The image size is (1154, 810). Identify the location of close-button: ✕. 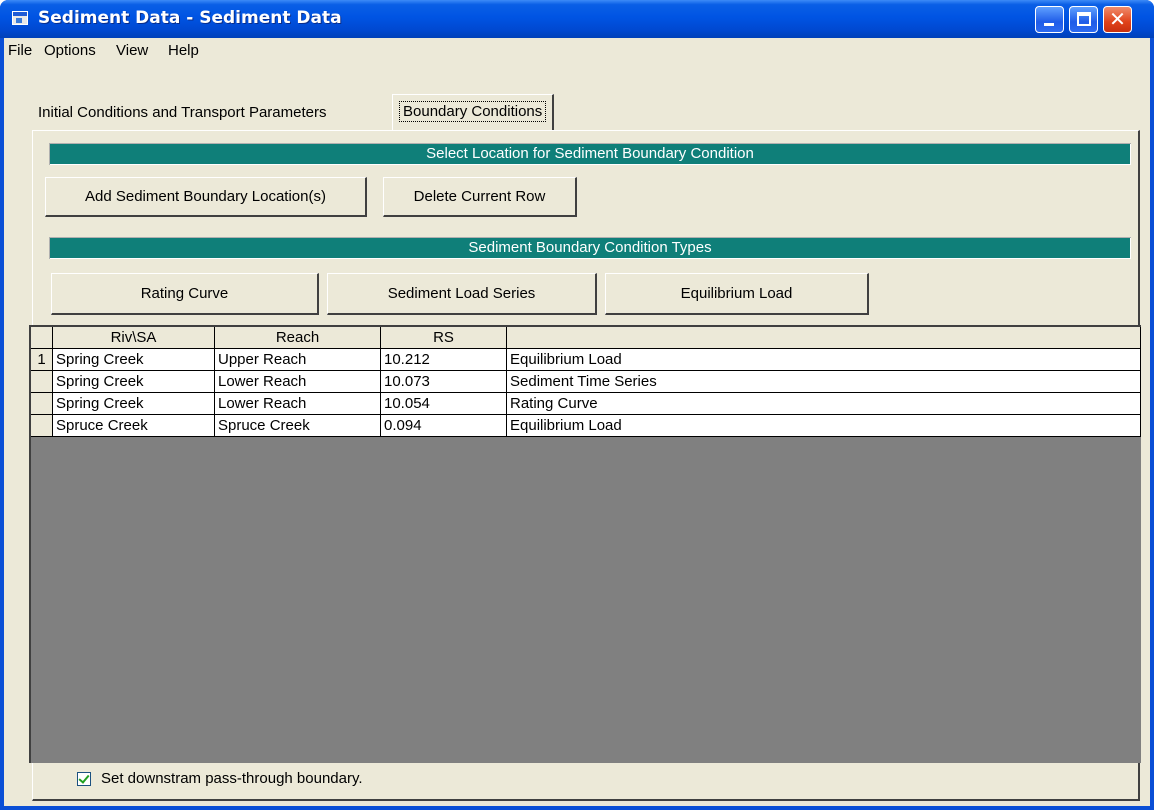
(1117, 19).